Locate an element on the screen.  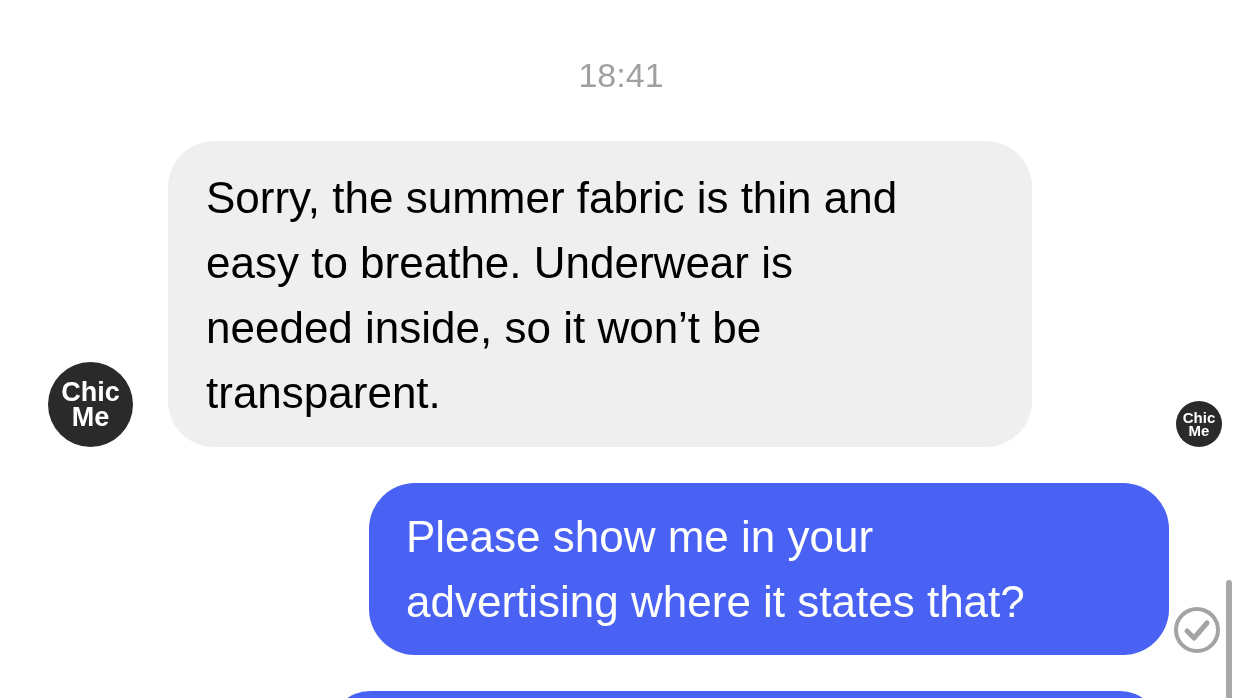
avatar-logo: Chic Me is located at coordinates (90, 404).